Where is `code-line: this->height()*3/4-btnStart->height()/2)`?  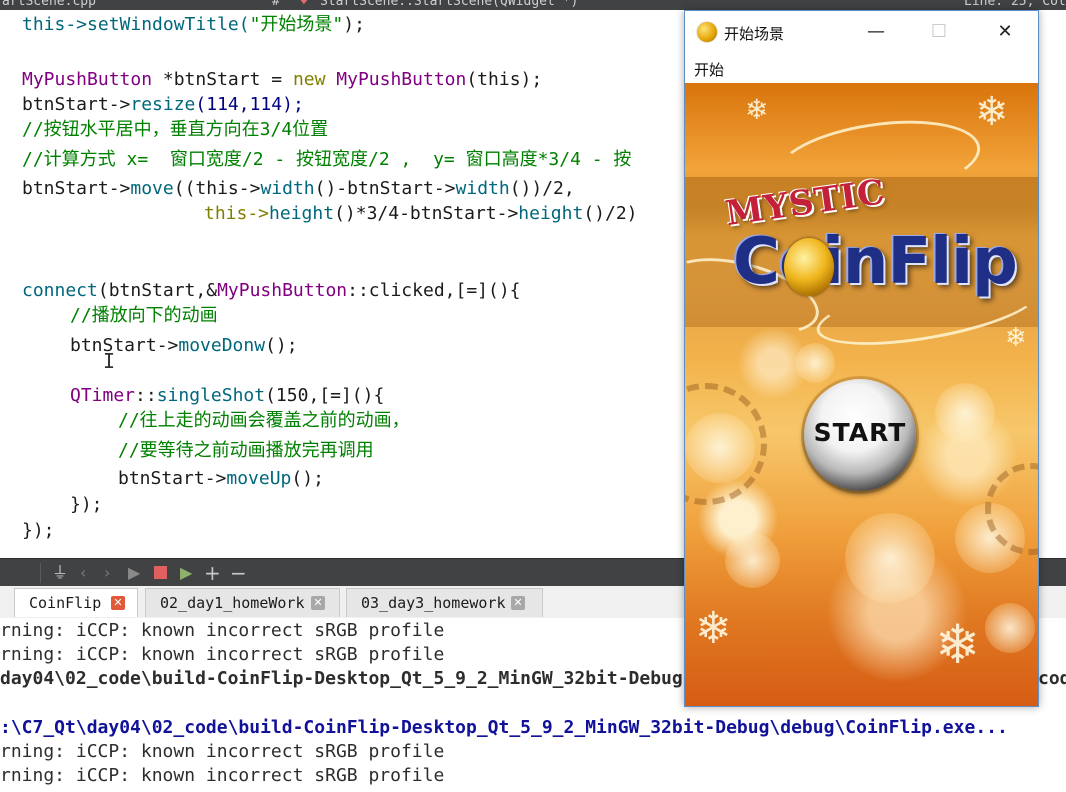 code-line: this->height()*3/4-btnStart->height()/2) is located at coordinates (421, 213).